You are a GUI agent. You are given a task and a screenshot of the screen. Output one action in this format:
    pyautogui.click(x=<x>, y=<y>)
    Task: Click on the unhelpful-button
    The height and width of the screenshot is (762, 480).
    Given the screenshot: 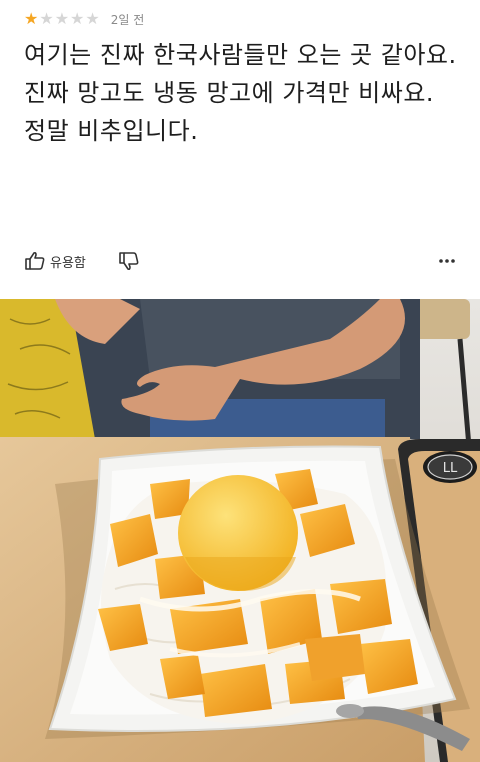 What is the action you would take?
    pyautogui.click(x=129, y=261)
    